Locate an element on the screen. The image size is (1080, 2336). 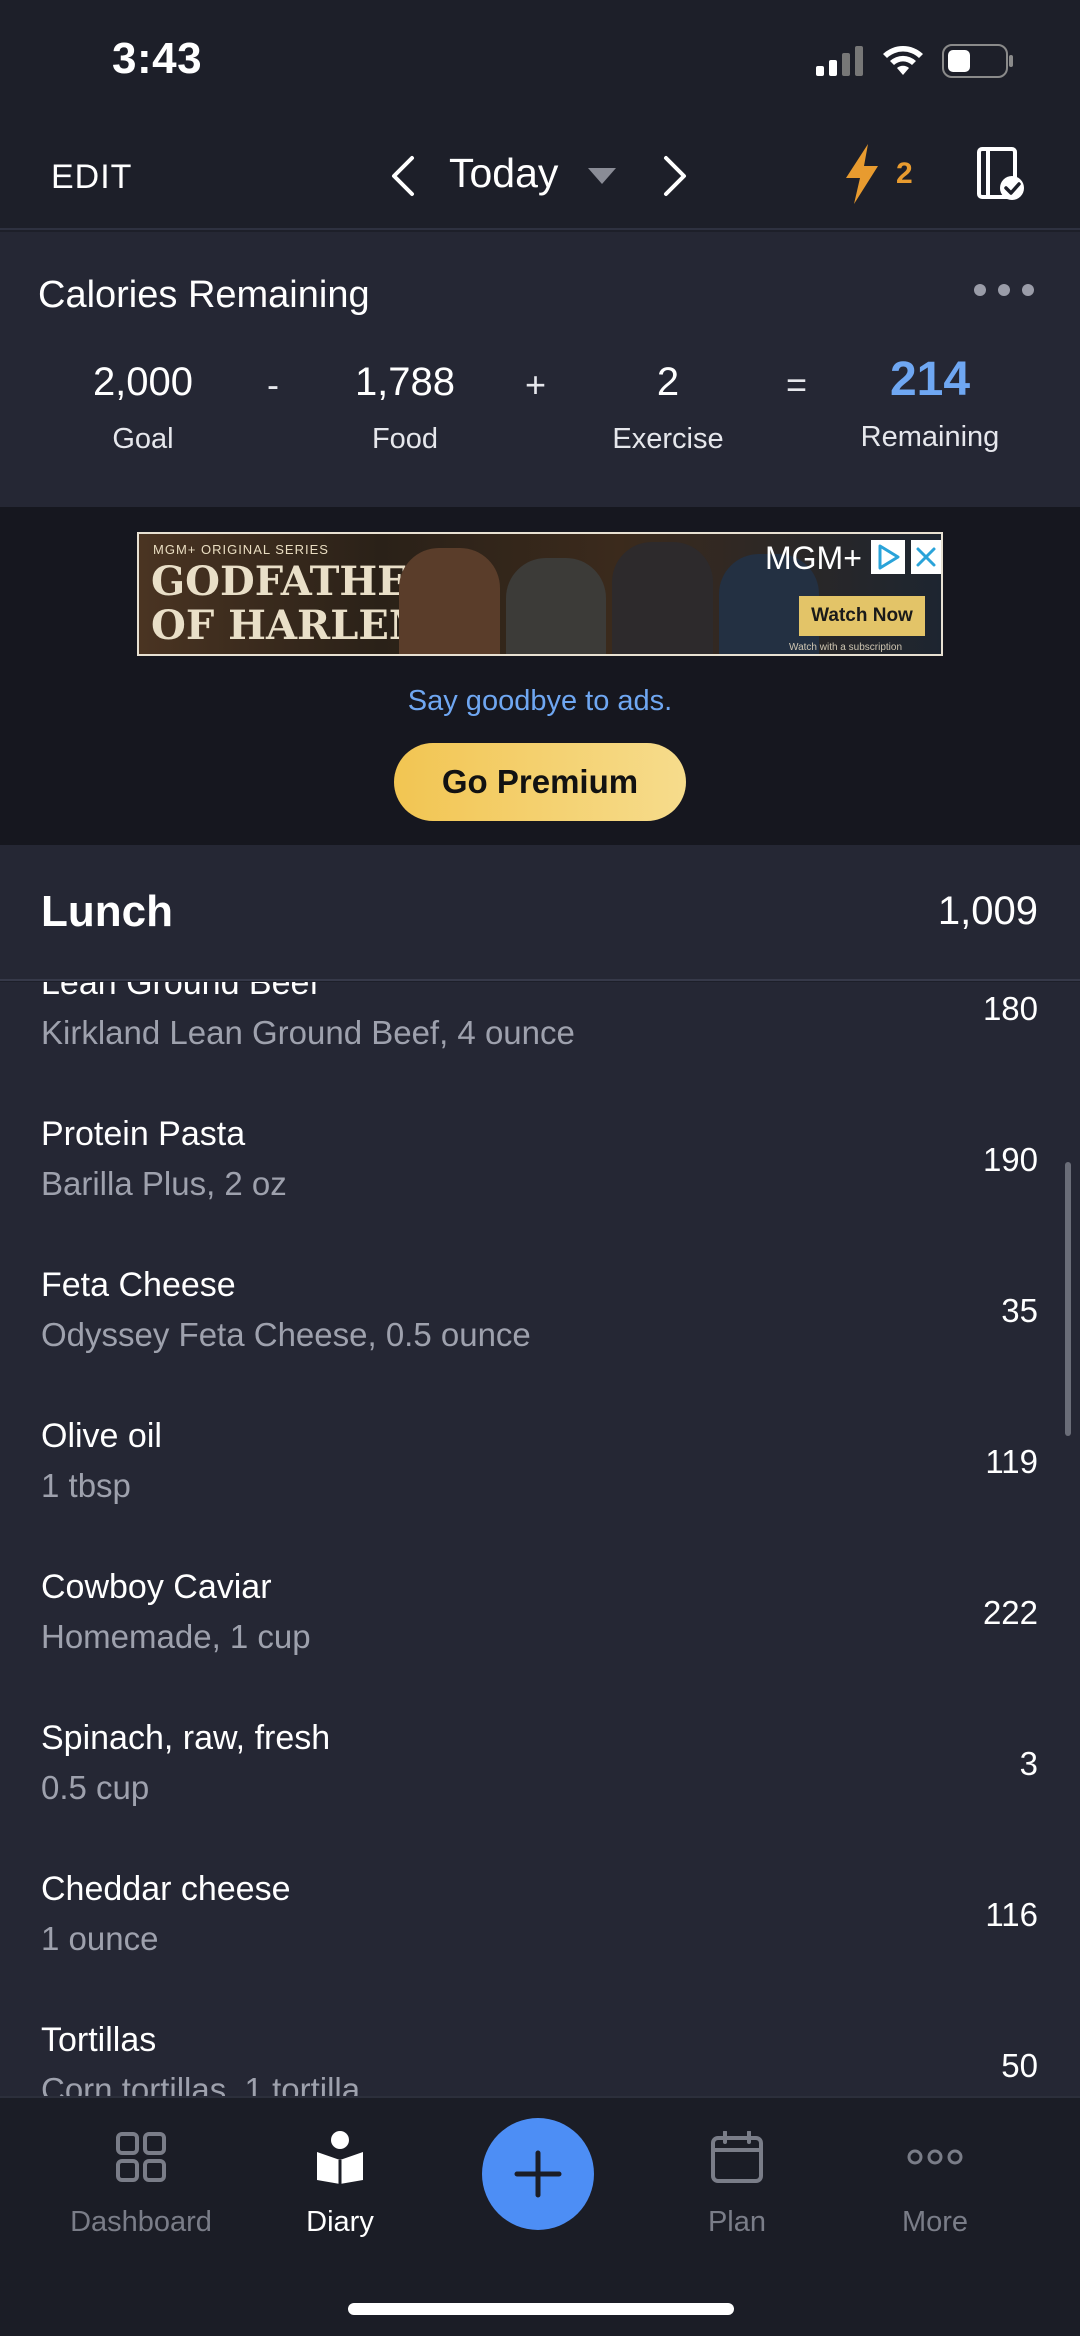
tab-diary-label: Diary is located at coordinates (340, 2222).